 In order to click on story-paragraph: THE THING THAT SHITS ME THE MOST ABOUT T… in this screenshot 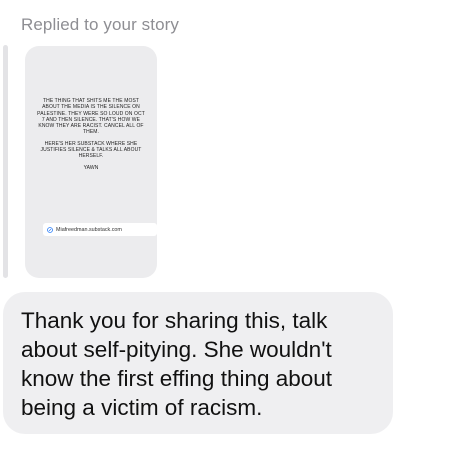, I will do `click(91, 117)`.